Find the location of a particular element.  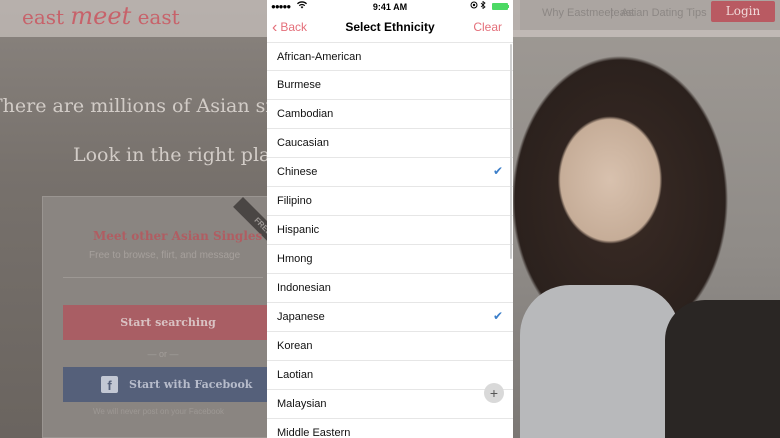

hero-subheadline: Look in the right place. is located at coordinates (186, 155).